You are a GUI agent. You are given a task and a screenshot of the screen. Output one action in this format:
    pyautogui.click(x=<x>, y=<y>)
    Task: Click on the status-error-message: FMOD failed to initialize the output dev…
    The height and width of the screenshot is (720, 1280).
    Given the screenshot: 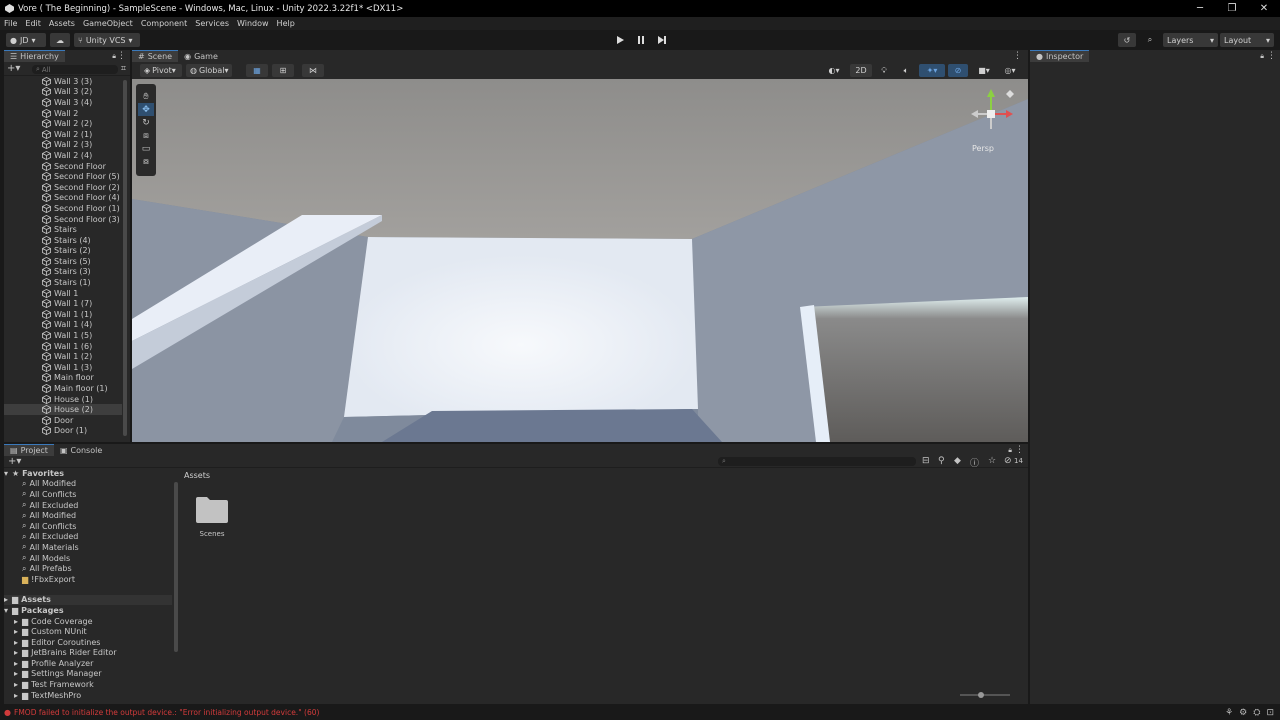 What is the action you would take?
    pyautogui.click(x=166, y=712)
    